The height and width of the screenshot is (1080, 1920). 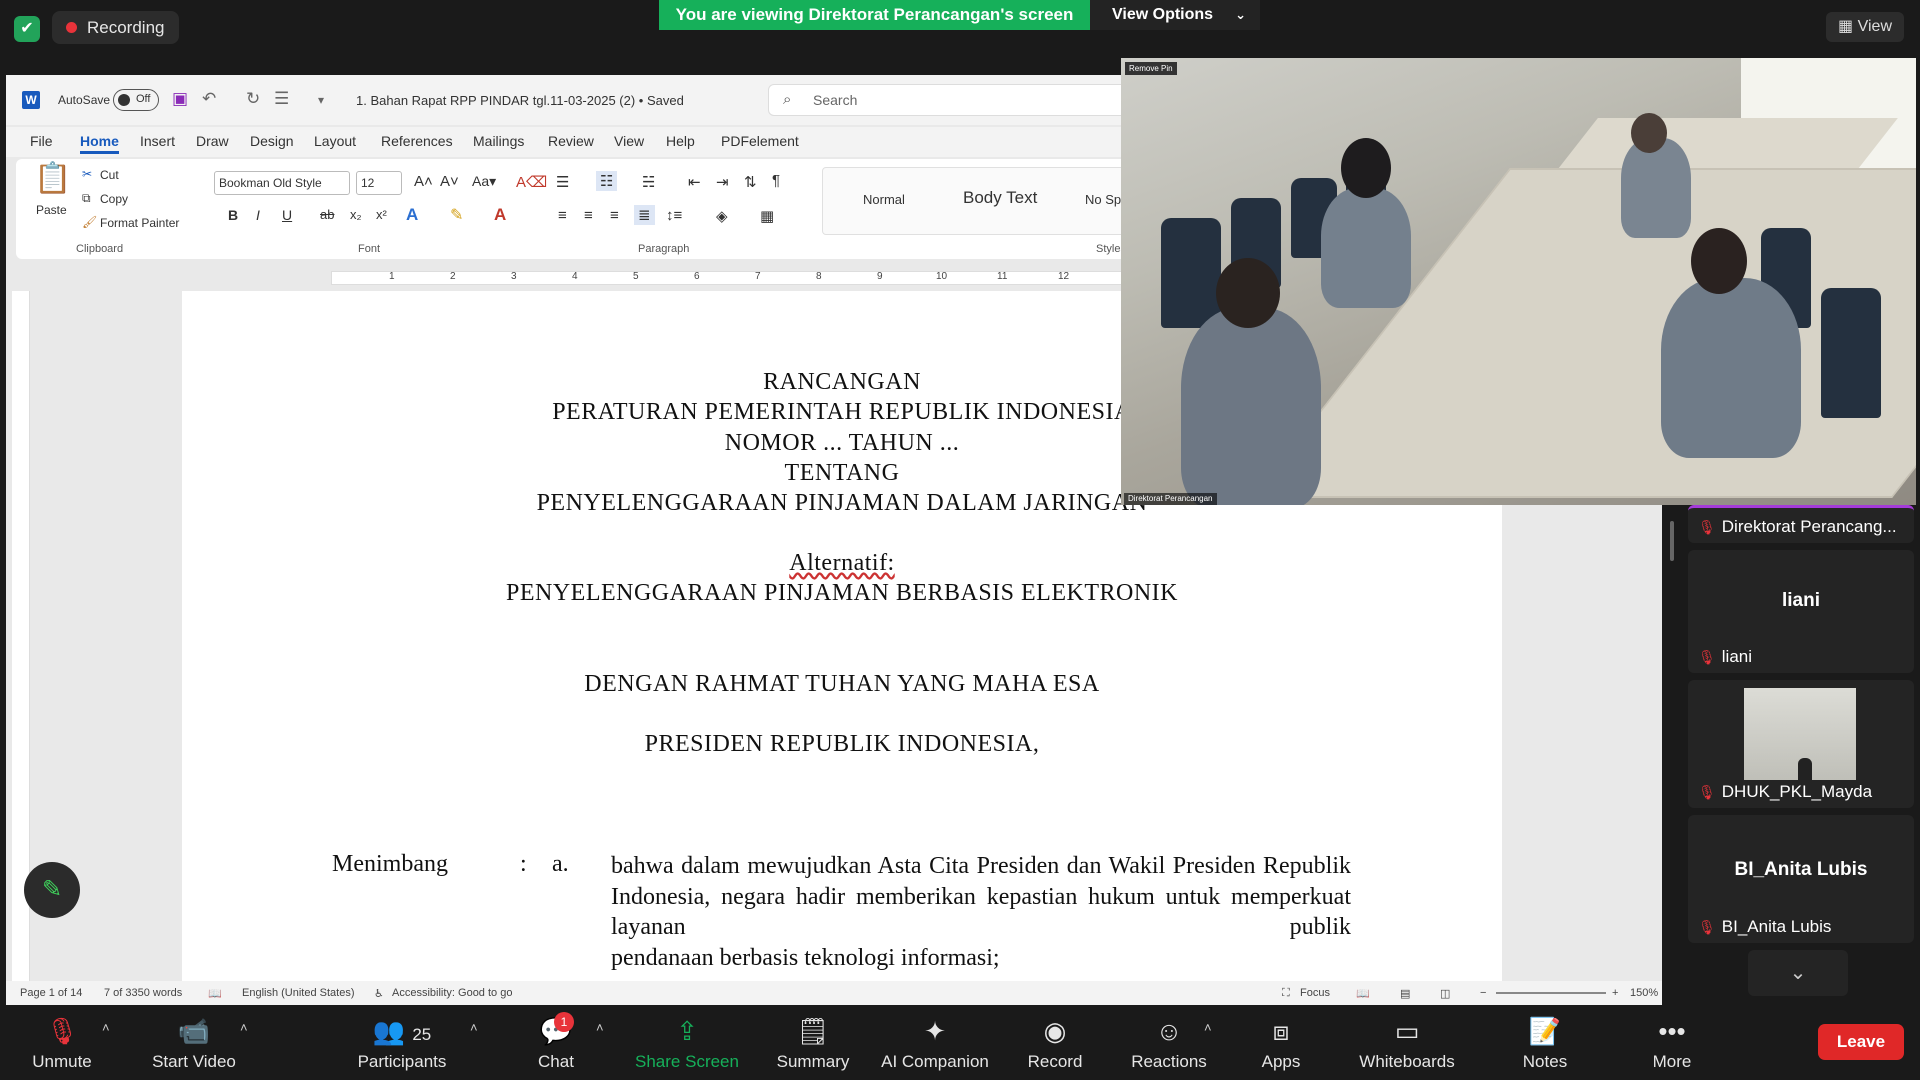 I want to click on focus-button: Focus, so click(x=1315, y=993).